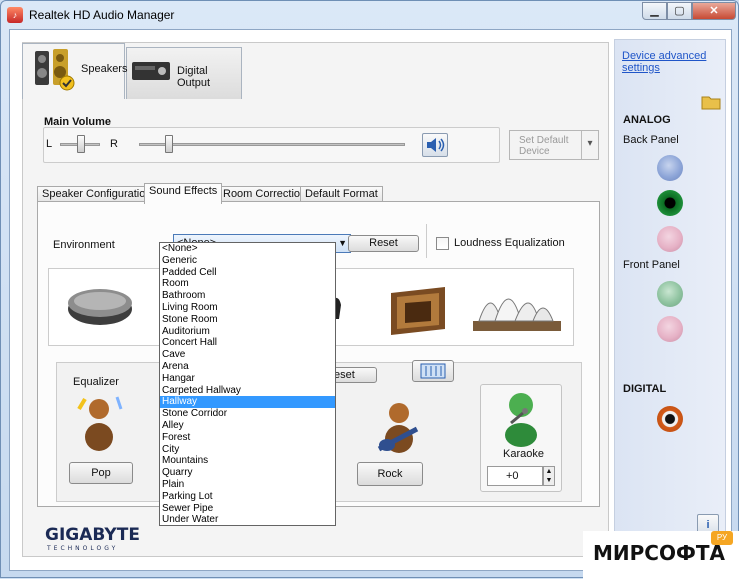 The height and width of the screenshot is (579, 739). I want to click on list-item: Sewer Pipe, so click(247, 509).